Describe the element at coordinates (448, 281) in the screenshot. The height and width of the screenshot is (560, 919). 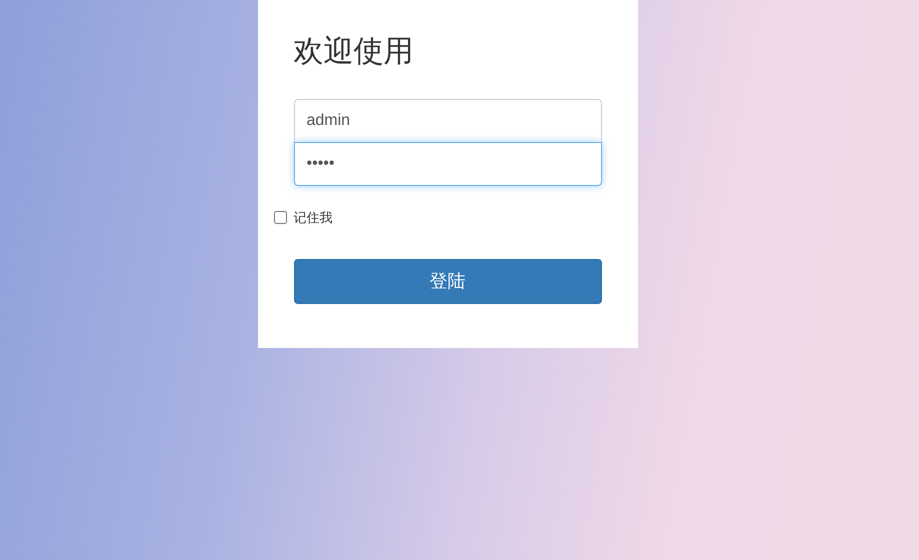
I see `login-button: 登陆` at that location.